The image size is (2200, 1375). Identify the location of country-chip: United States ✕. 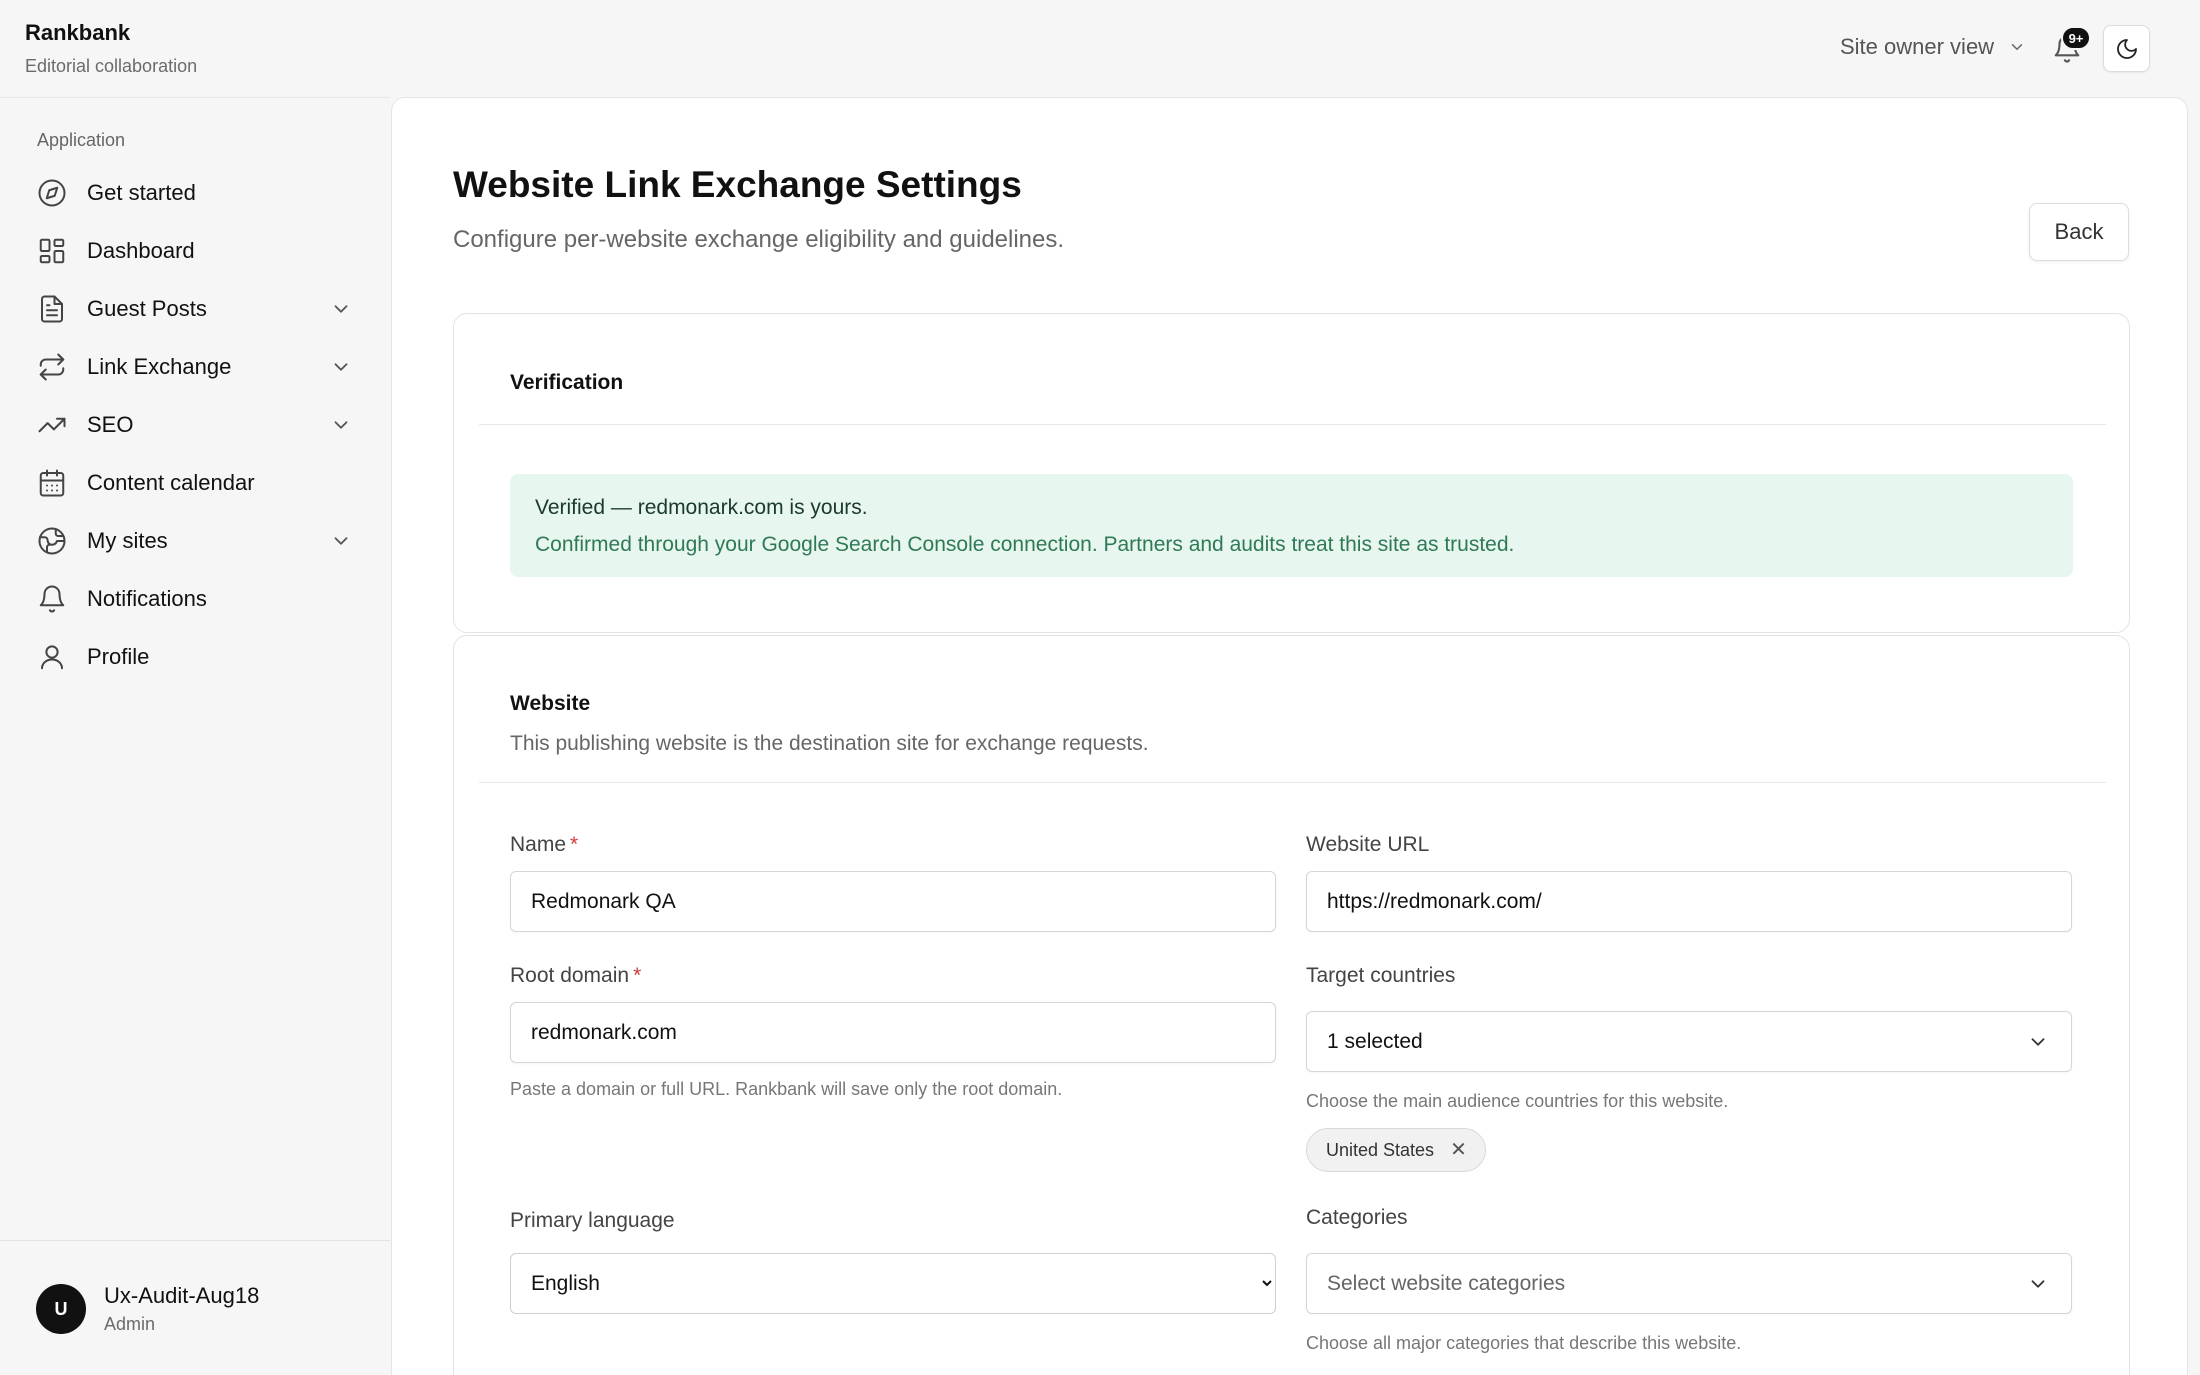
(1396, 1150).